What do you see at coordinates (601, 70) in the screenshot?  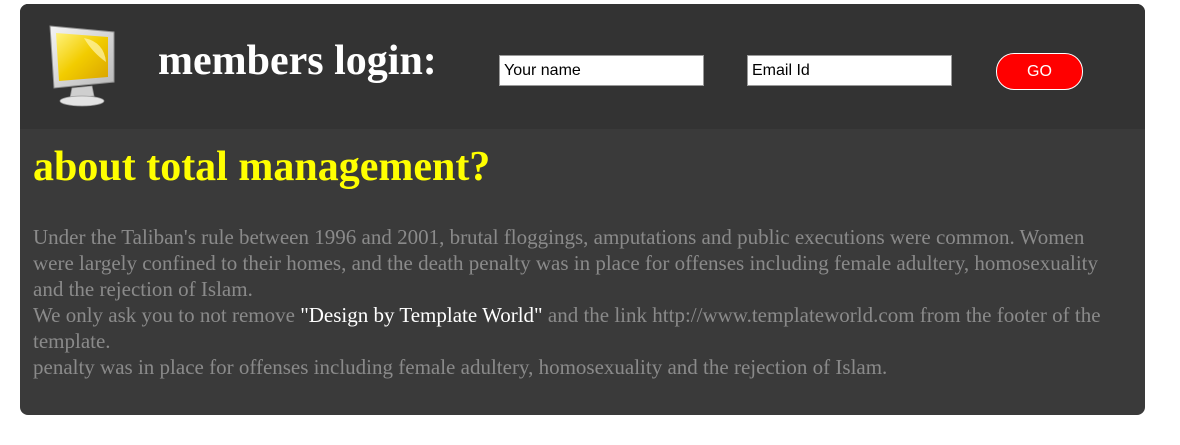 I see `name-input` at bounding box center [601, 70].